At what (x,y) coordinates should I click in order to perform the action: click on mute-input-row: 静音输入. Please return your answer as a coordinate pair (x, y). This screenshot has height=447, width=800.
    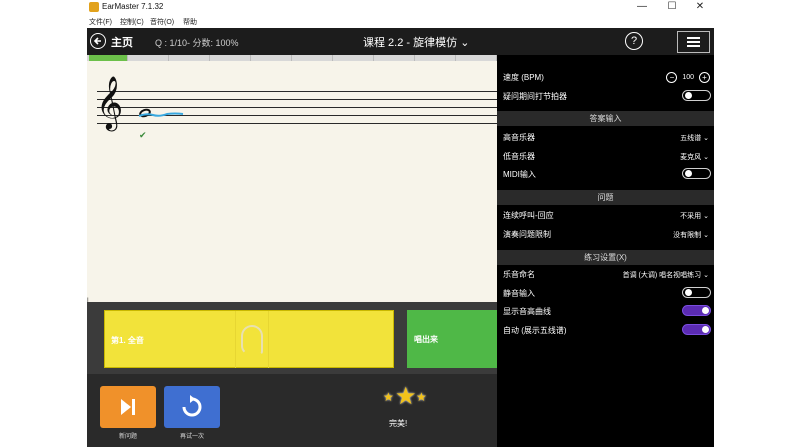
    Looking at the image, I should click on (605, 293).